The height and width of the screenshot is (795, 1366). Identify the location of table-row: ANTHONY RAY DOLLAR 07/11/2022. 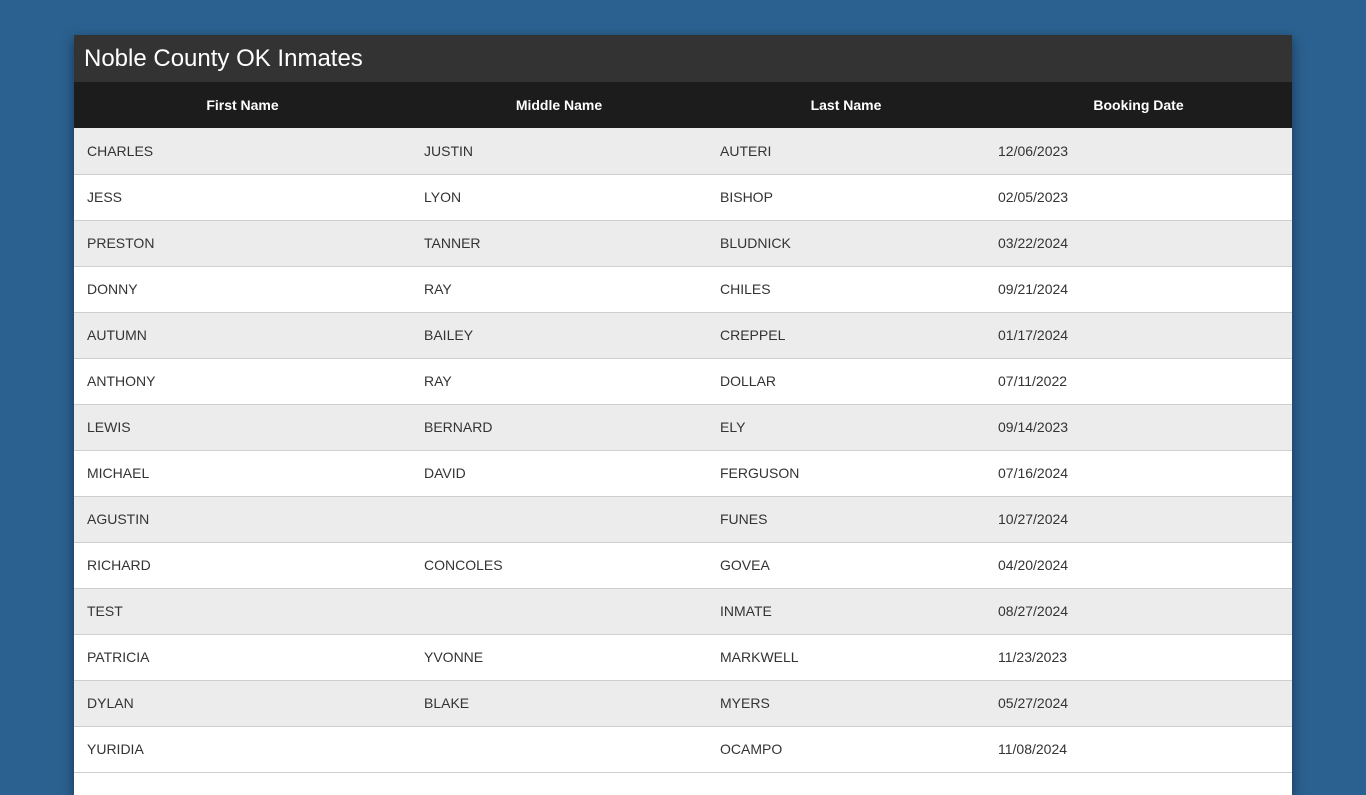
(683, 381).